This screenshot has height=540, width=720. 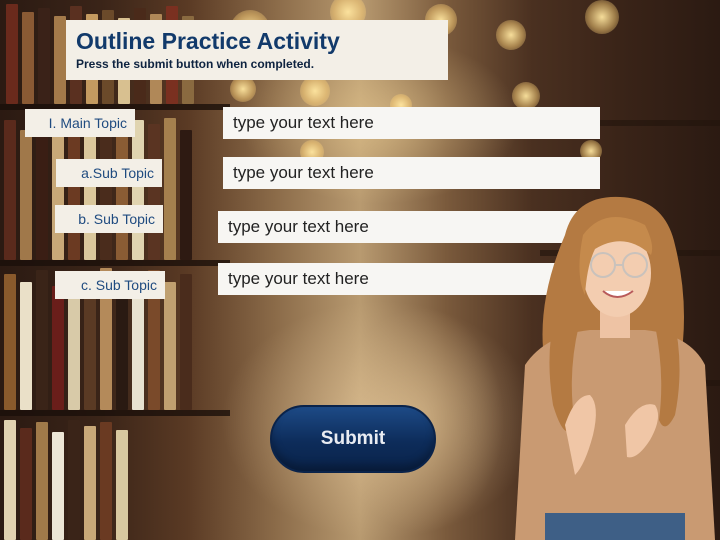 What do you see at coordinates (411, 123) in the screenshot?
I see `main-topic-input` at bounding box center [411, 123].